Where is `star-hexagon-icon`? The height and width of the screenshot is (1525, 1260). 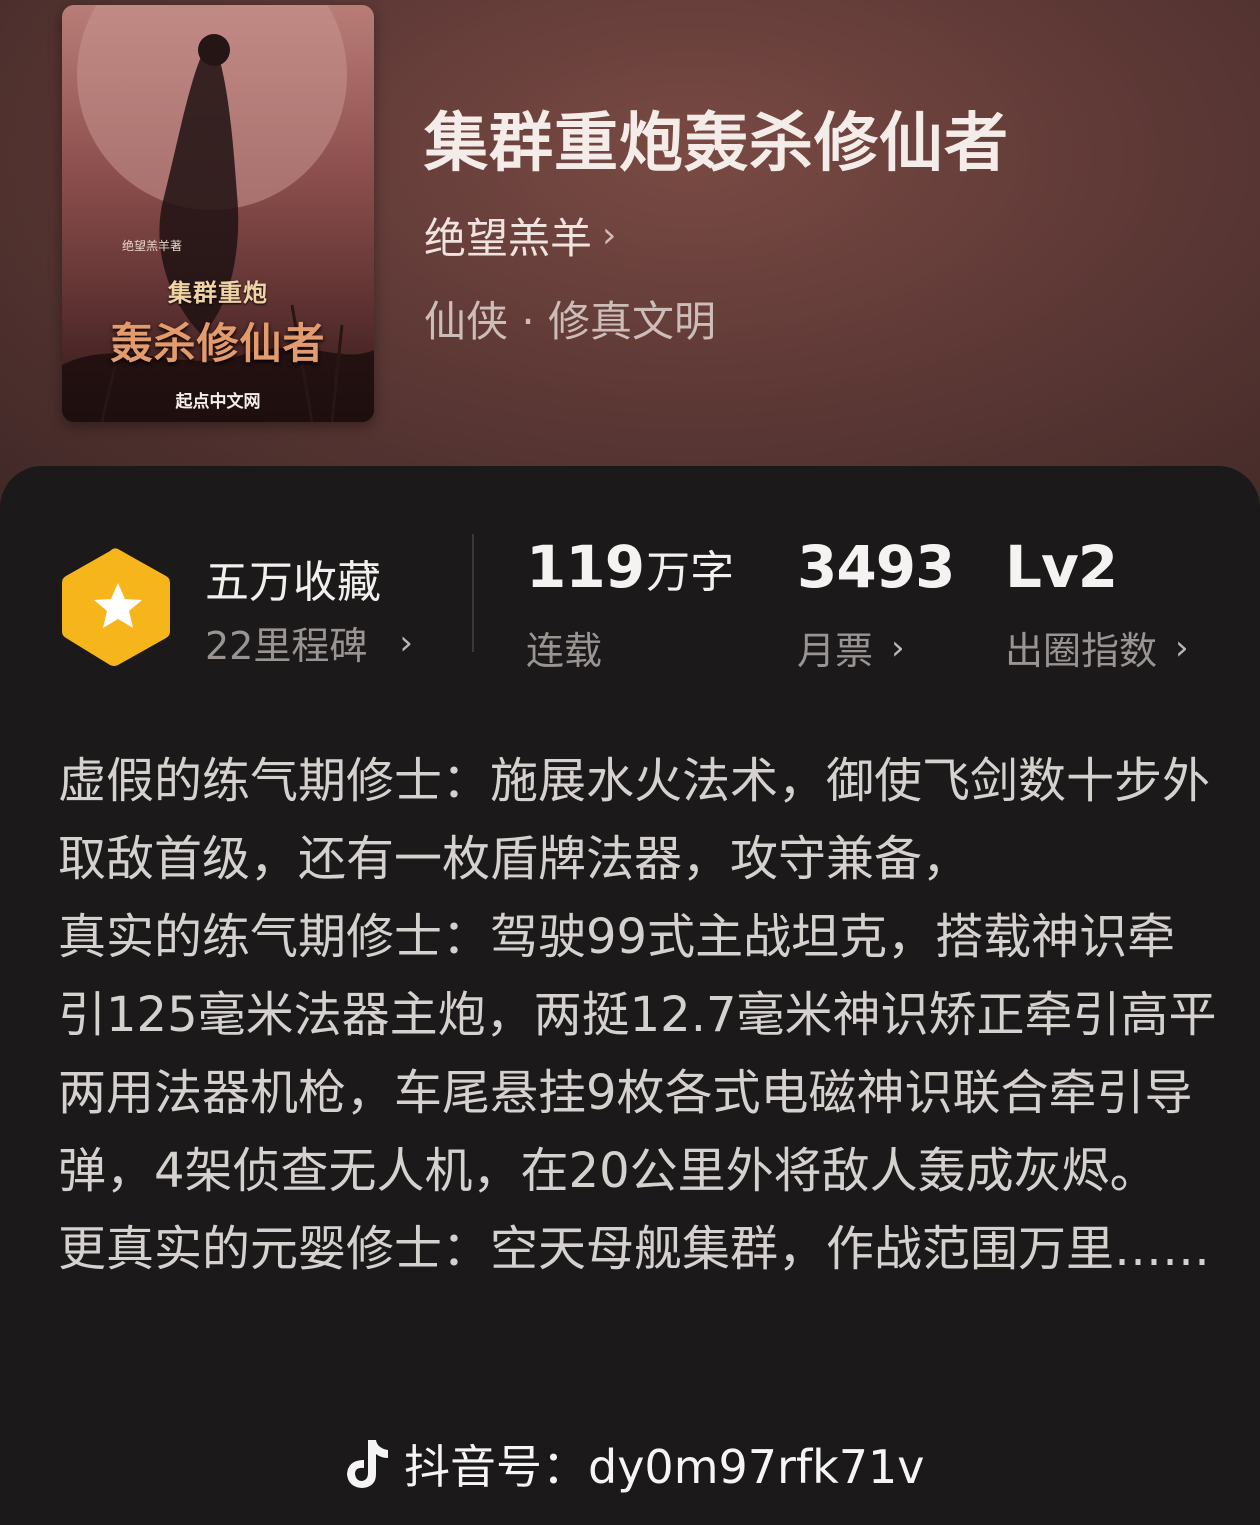 star-hexagon-icon is located at coordinates (116, 607).